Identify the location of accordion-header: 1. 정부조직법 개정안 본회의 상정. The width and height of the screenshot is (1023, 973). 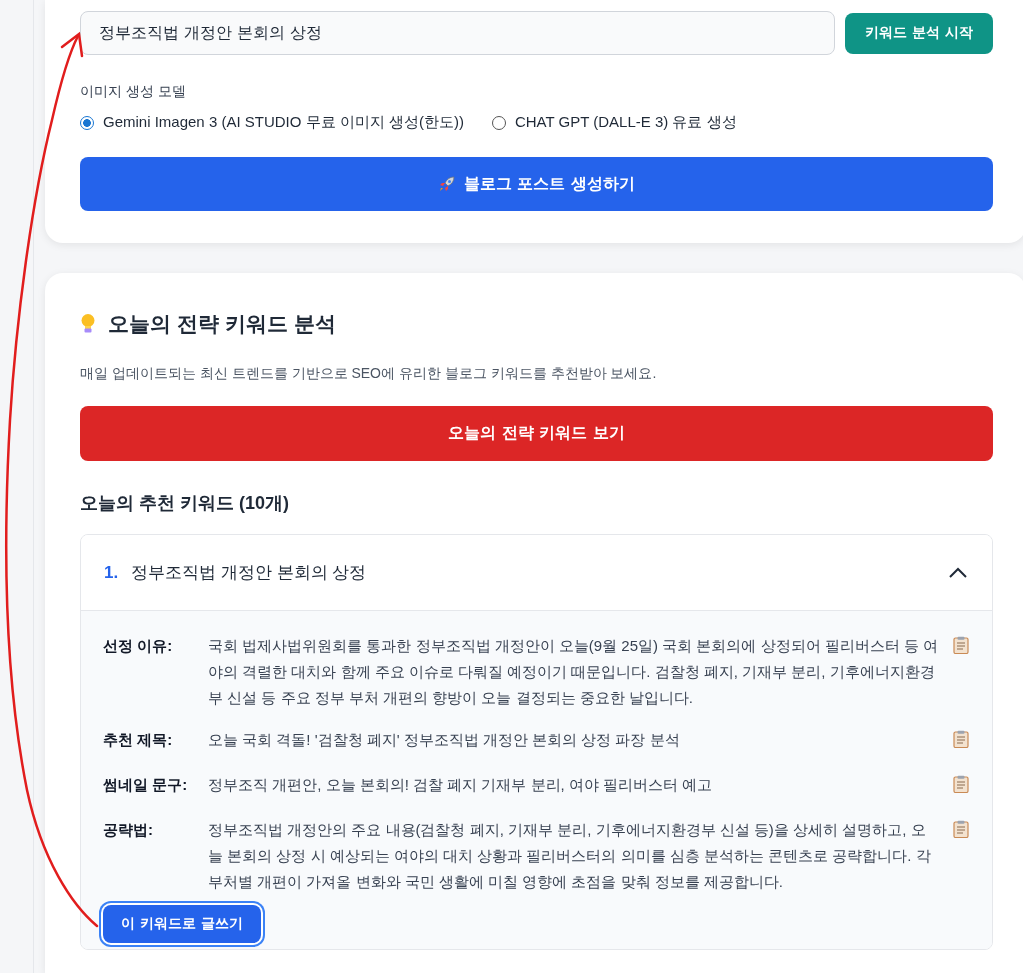
(536, 573).